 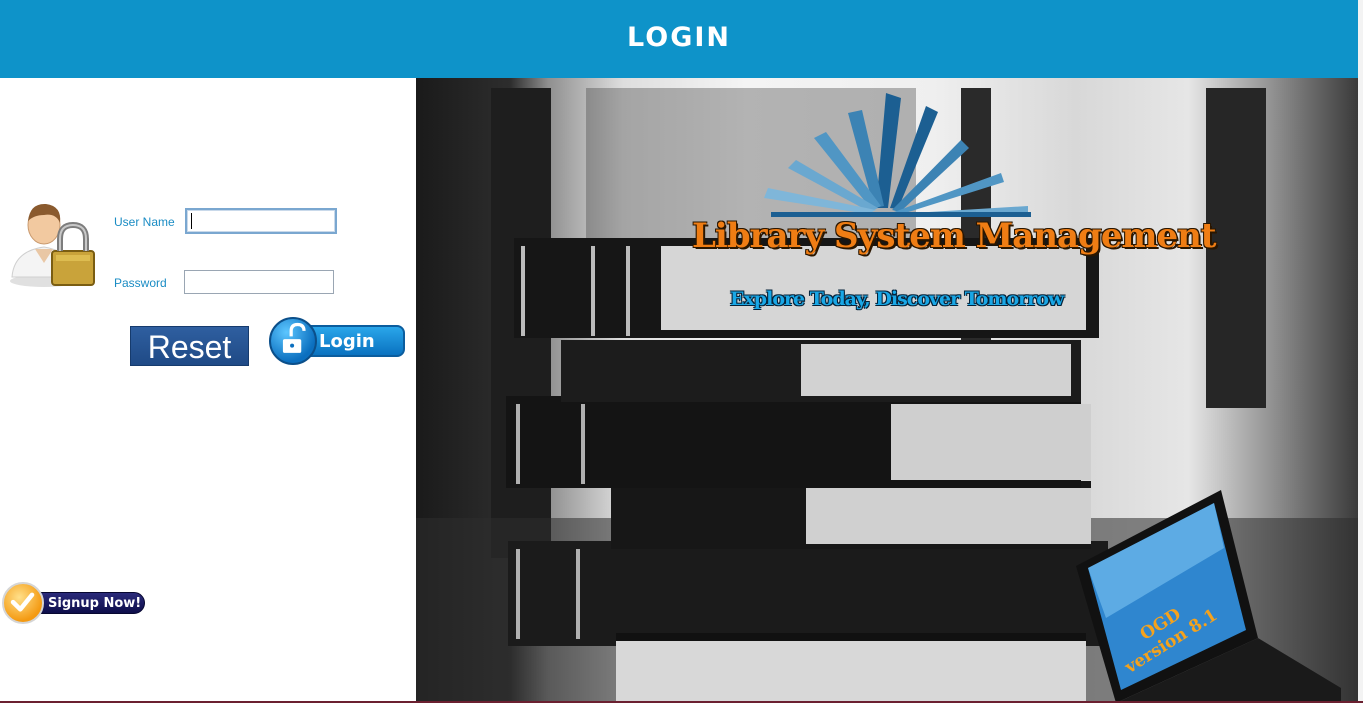 What do you see at coordinates (191, 221) in the screenshot?
I see `text-caret` at bounding box center [191, 221].